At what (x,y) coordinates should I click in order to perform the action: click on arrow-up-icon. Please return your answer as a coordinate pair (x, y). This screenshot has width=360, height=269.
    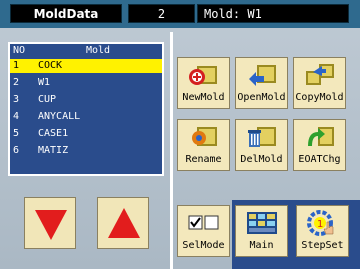
    Looking at the image, I should click on (124, 223).